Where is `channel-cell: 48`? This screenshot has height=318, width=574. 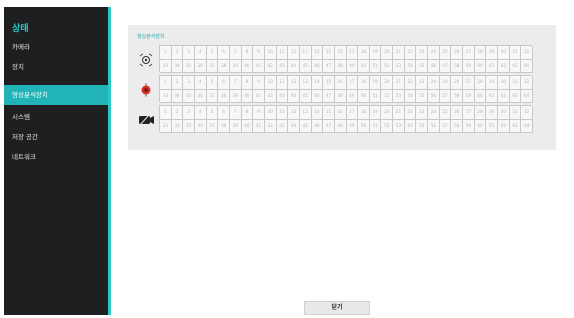
channel-cell: 48 is located at coordinates (340, 126).